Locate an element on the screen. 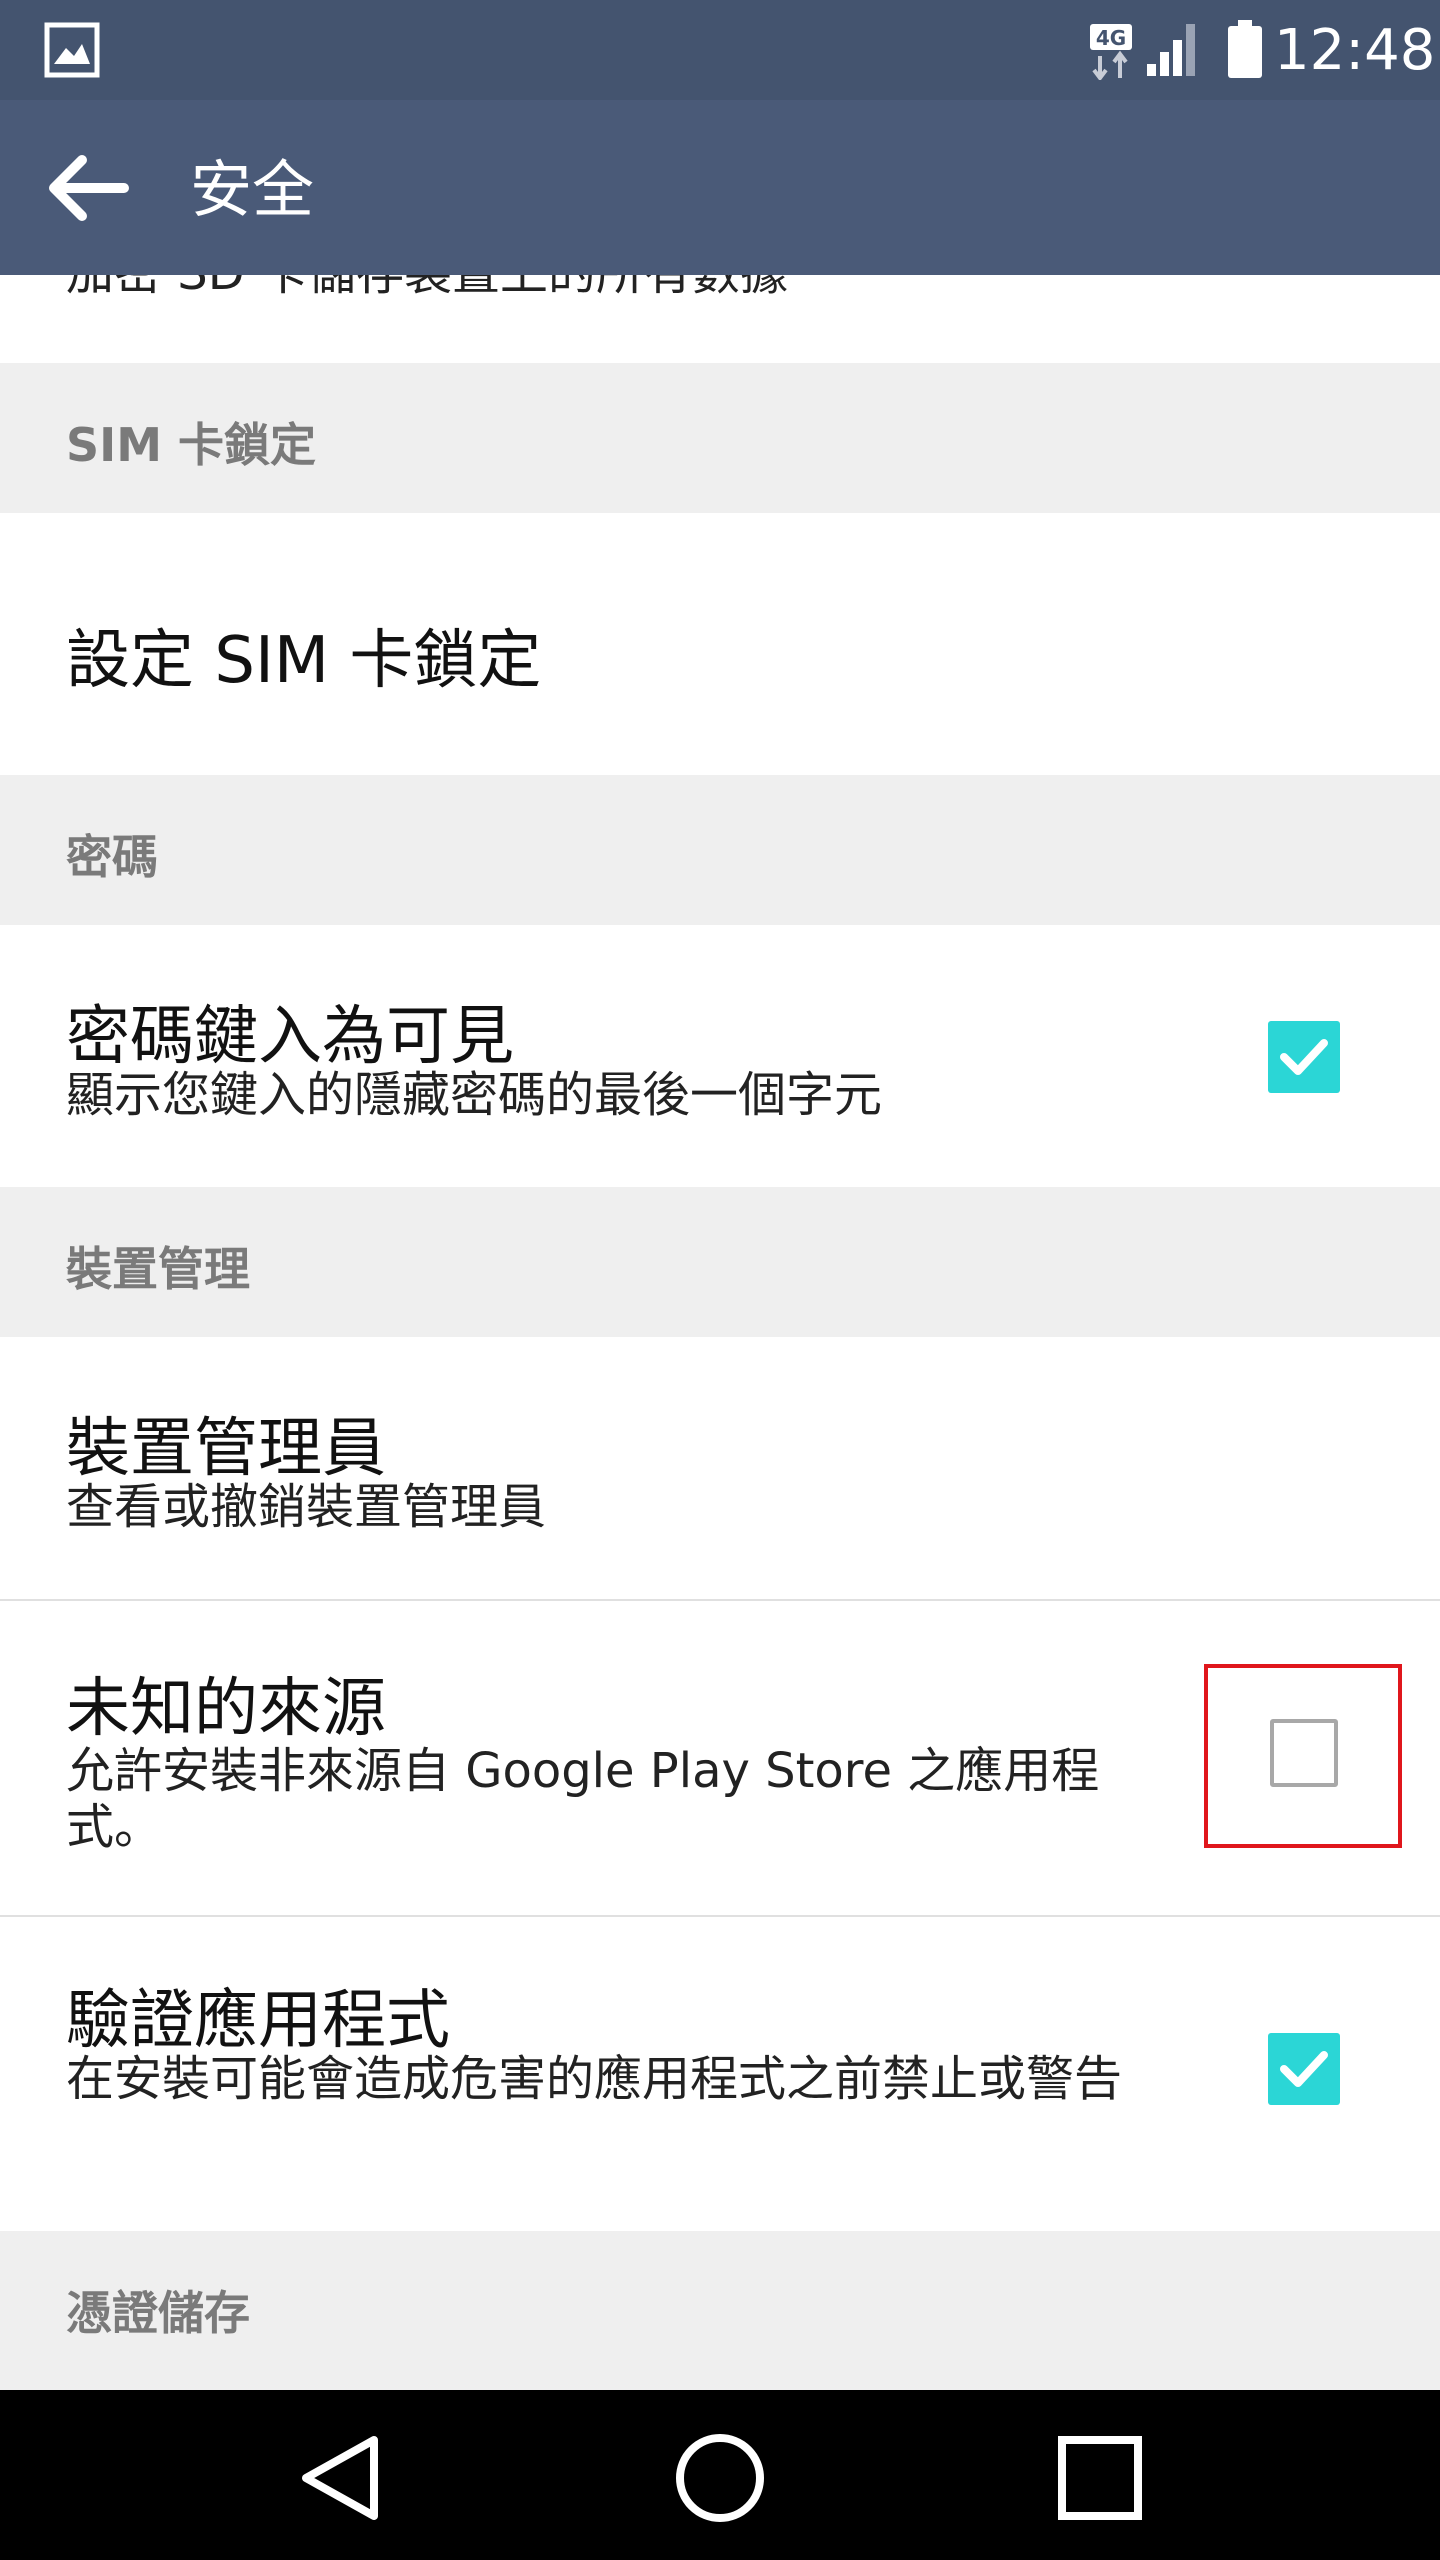 The width and height of the screenshot is (1440, 2560). encrypt-sd-summary: 加密 SD 卡儲存裝置上的所有數據 is located at coordinates (616, 288).